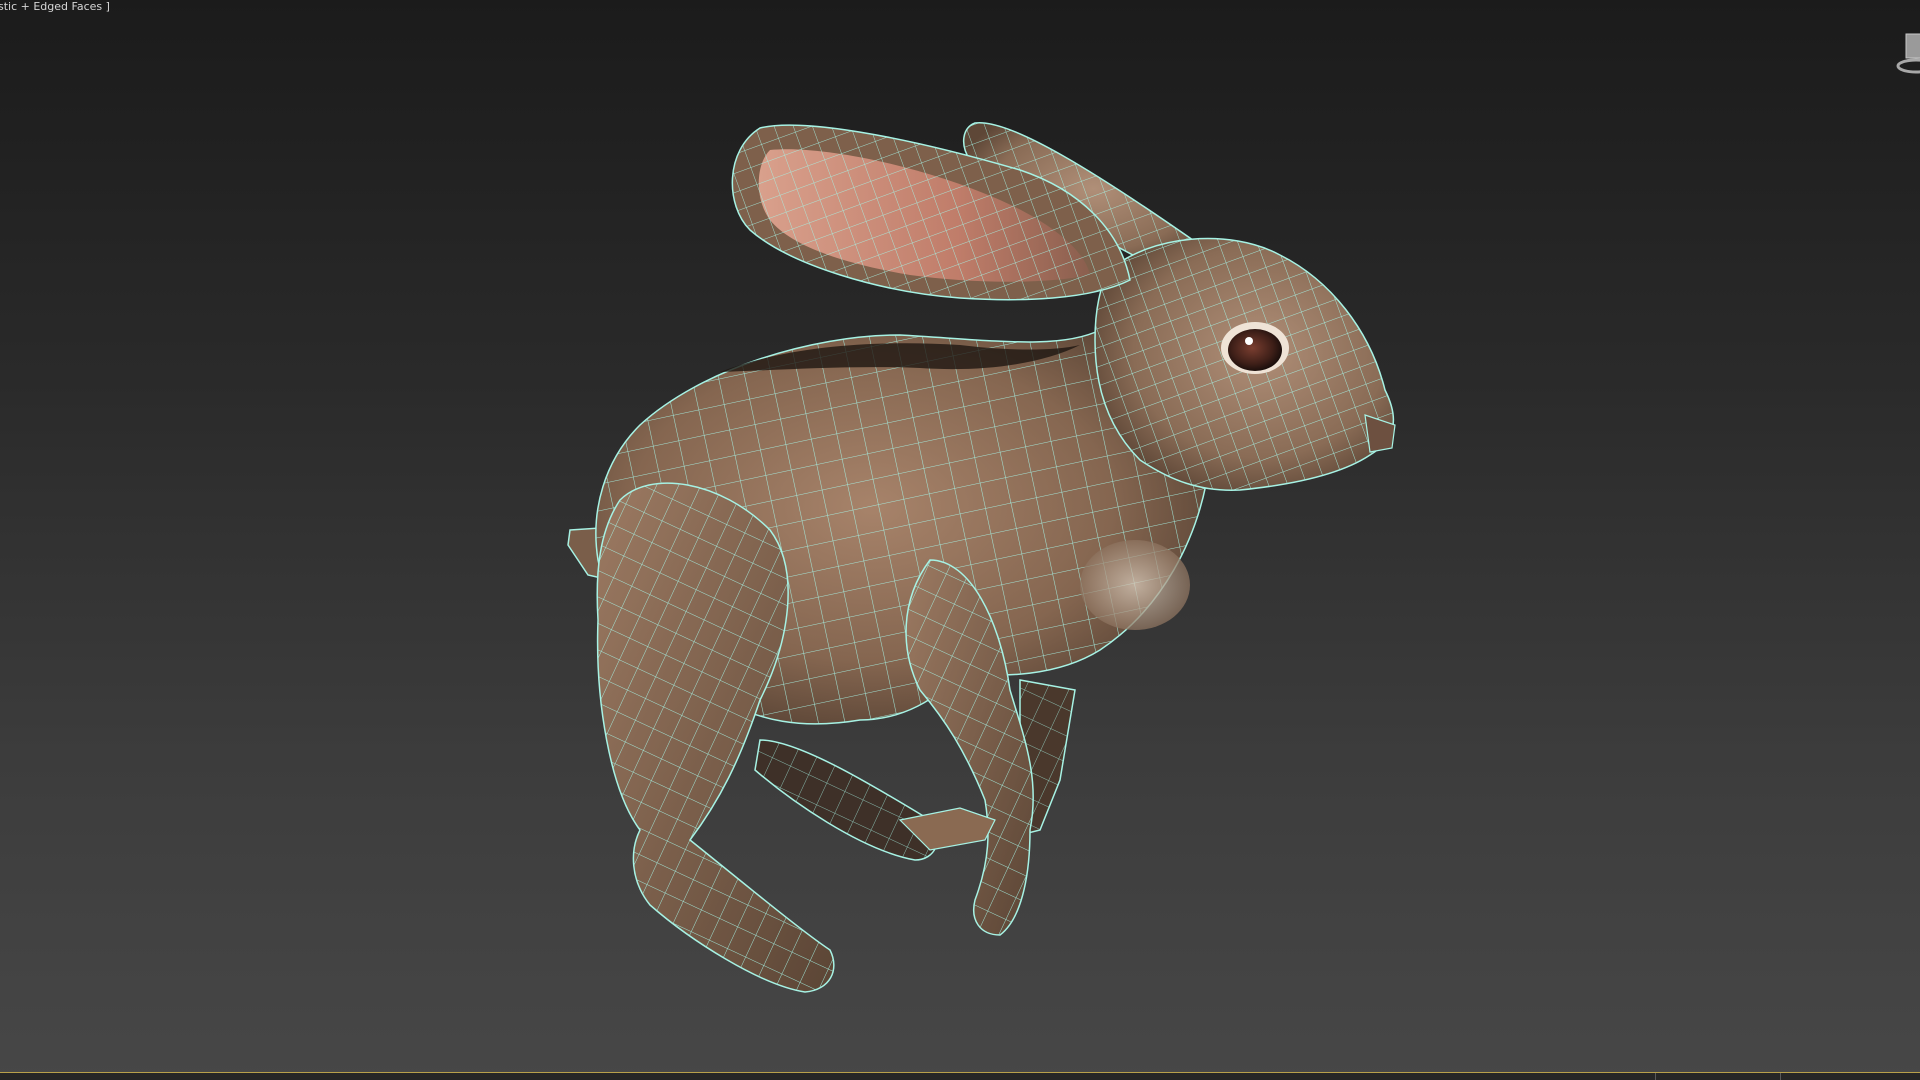 The height and width of the screenshot is (1080, 1920). What do you see at coordinates (846, 800) in the screenshot?
I see `rabbit-far-hind-leg` at bounding box center [846, 800].